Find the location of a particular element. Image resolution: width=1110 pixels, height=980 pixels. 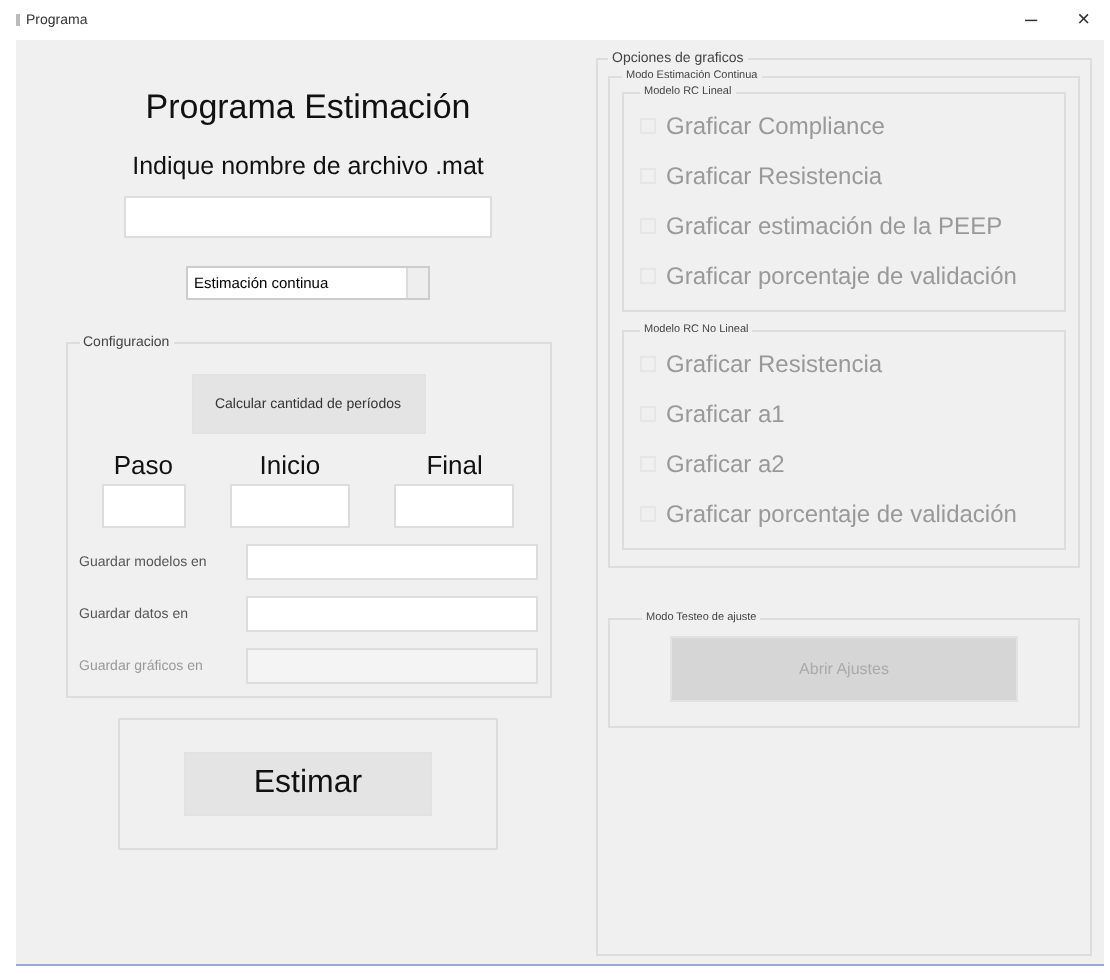

field-label: Paso is located at coordinates (143, 465).